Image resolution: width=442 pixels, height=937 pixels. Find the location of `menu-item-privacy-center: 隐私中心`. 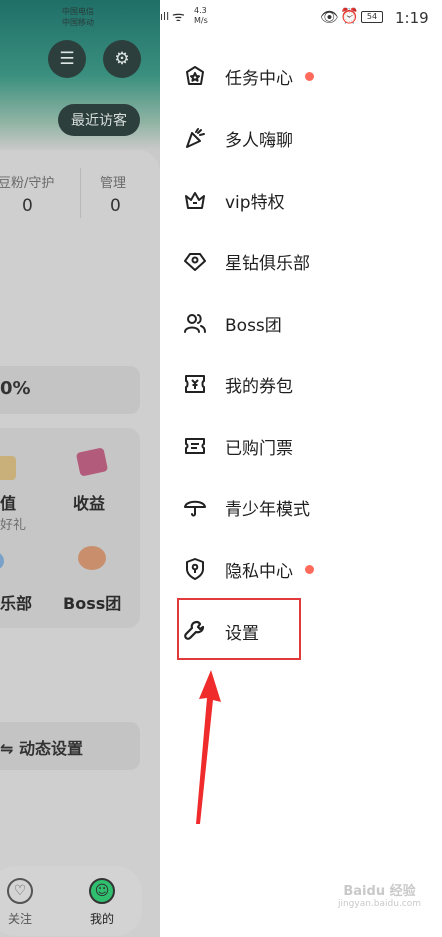

menu-item-privacy-center: 隐私中心 is located at coordinates (302, 569).